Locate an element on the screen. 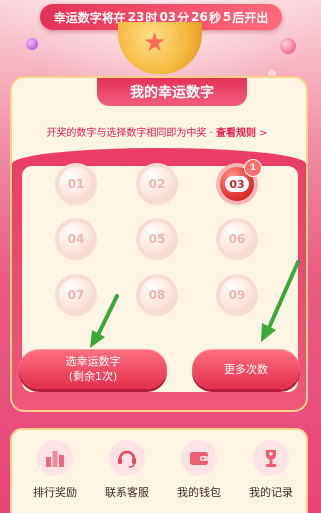 The height and width of the screenshot is (513, 321). number-ball-label: 09 is located at coordinates (237, 295).